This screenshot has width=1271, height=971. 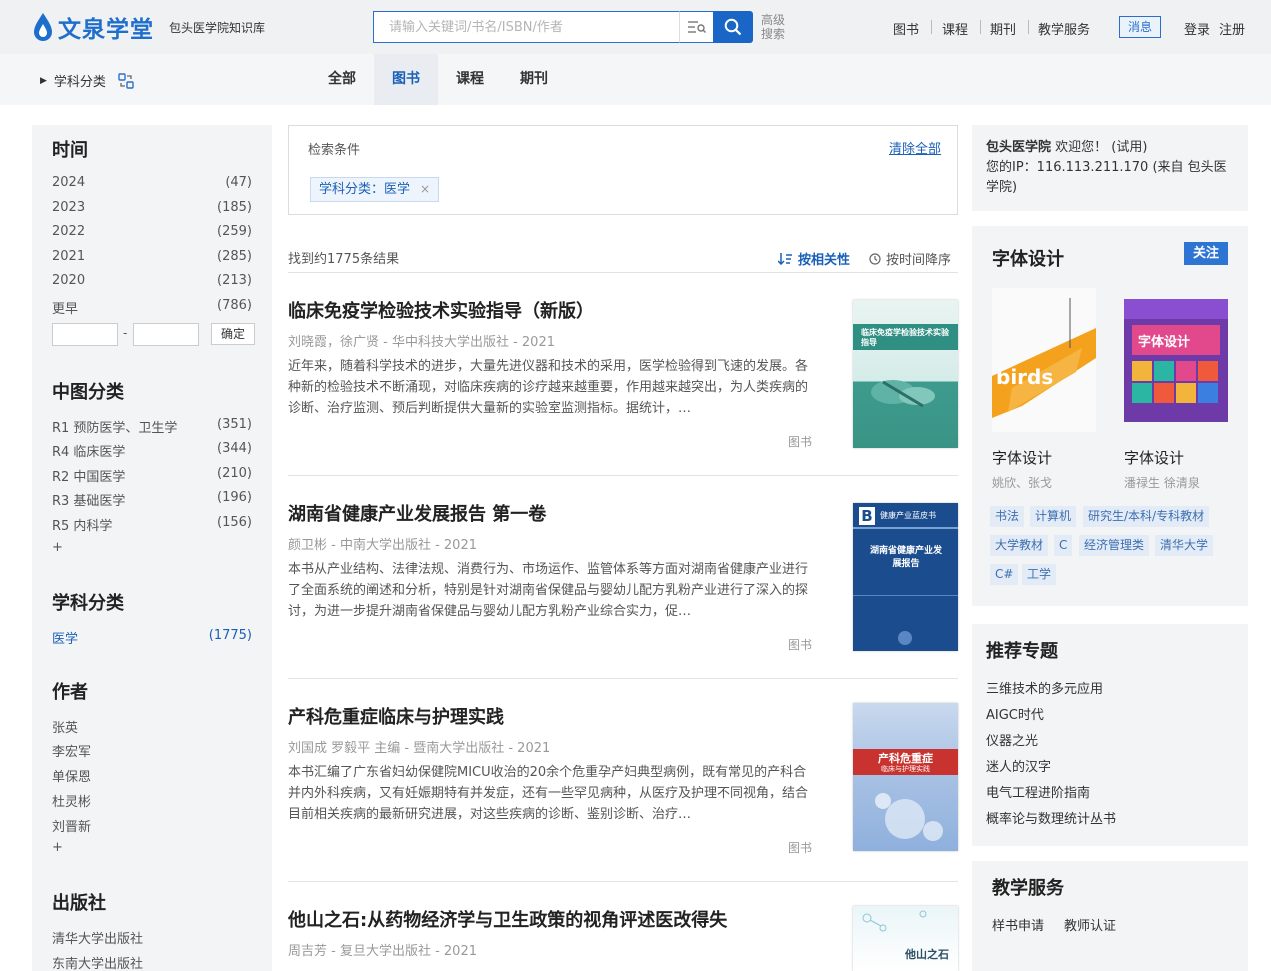 I want to click on sort-by-time: 按时间降序, so click(x=910, y=258).